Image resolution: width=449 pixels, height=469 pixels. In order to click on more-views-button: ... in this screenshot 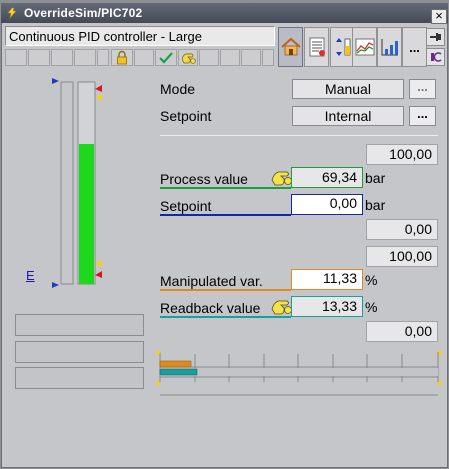, I will do `click(414, 47)`.